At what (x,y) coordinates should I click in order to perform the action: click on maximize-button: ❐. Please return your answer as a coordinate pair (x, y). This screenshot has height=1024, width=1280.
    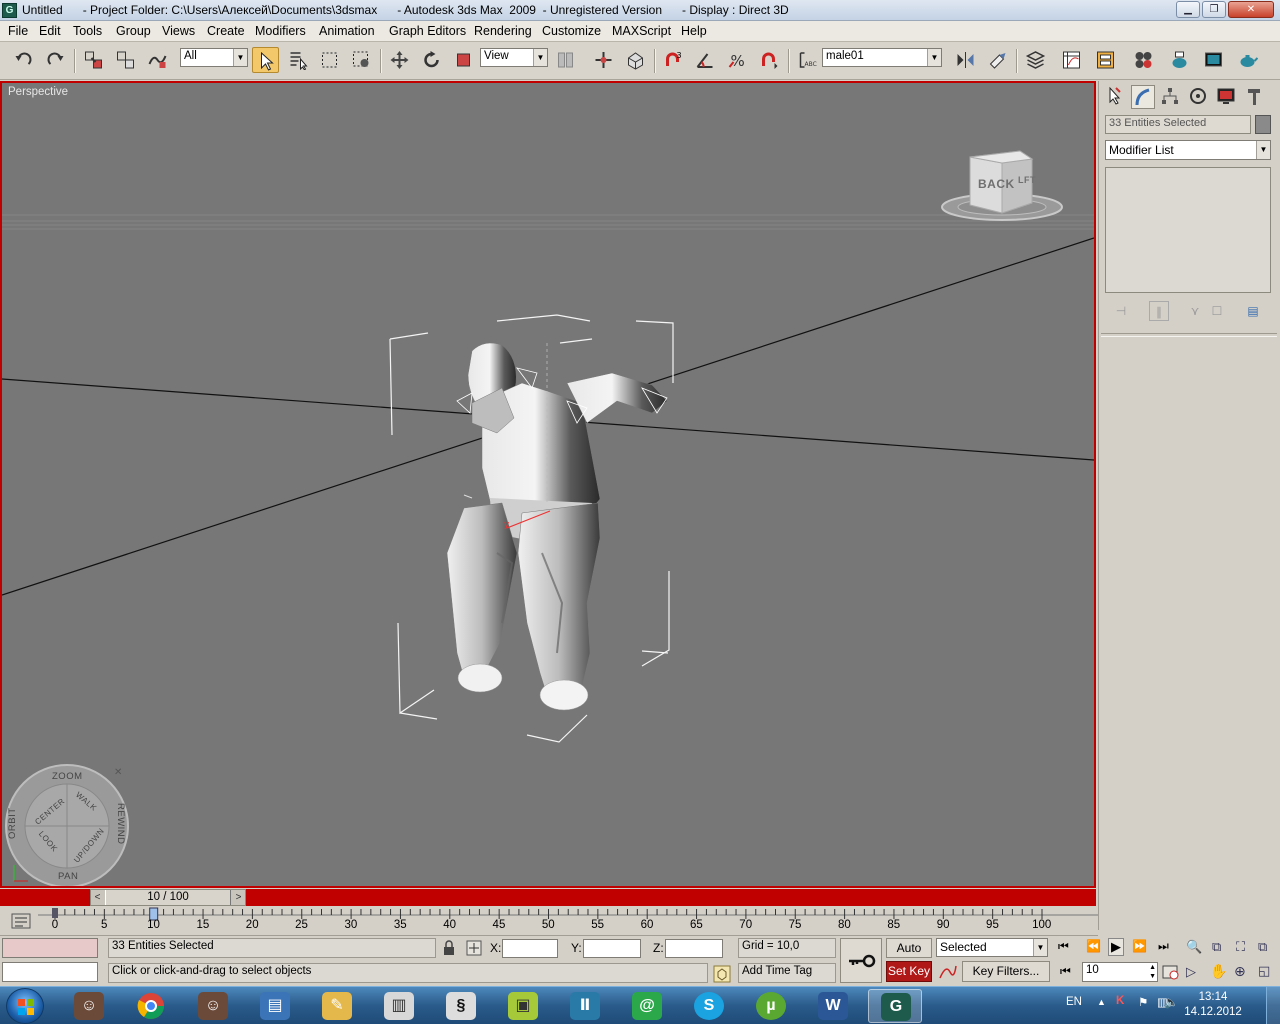
    Looking at the image, I should click on (1214, 9).